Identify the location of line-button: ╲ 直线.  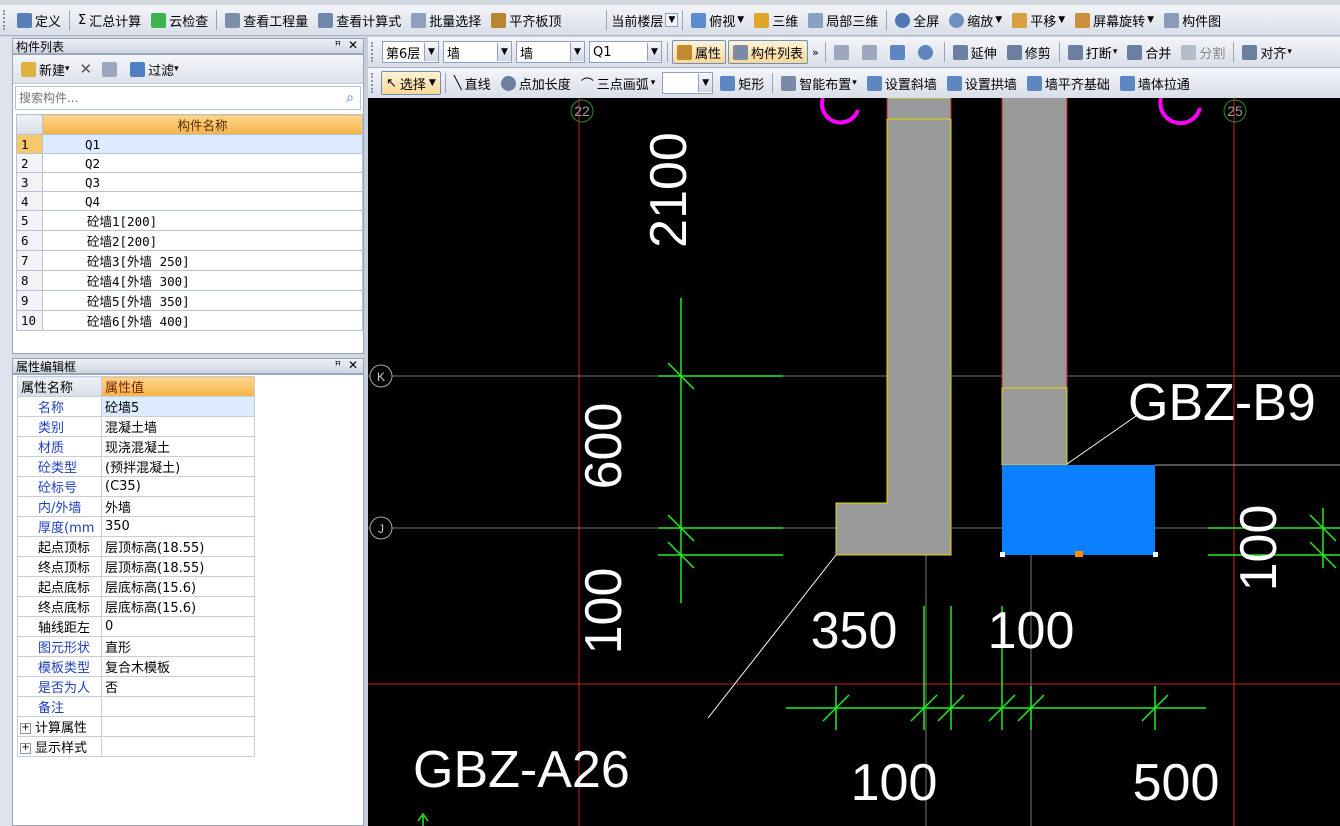
(472, 83).